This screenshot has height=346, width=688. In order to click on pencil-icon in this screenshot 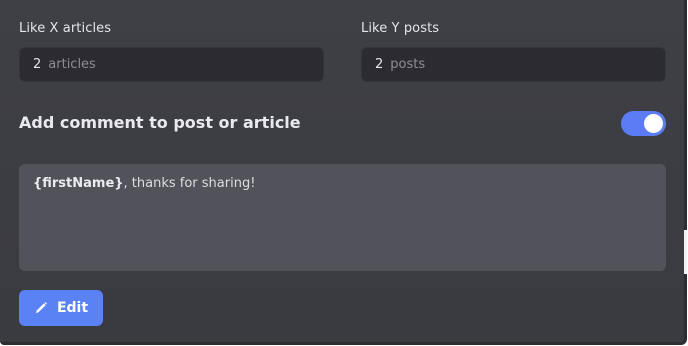, I will do `click(41, 307)`.